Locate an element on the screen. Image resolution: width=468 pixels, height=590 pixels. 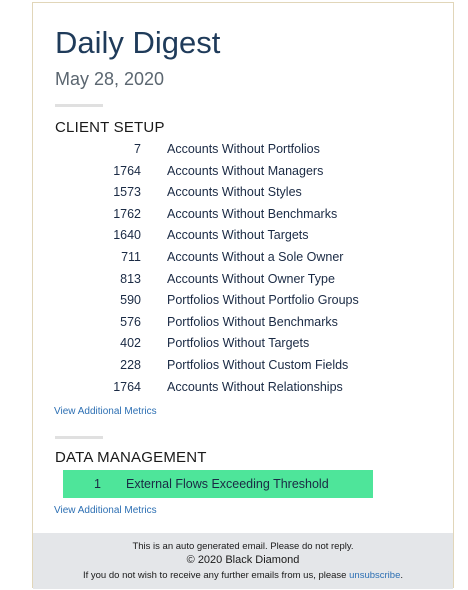
metric-row: 7 Accounts Without Portfolios is located at coordinates (243, 150).